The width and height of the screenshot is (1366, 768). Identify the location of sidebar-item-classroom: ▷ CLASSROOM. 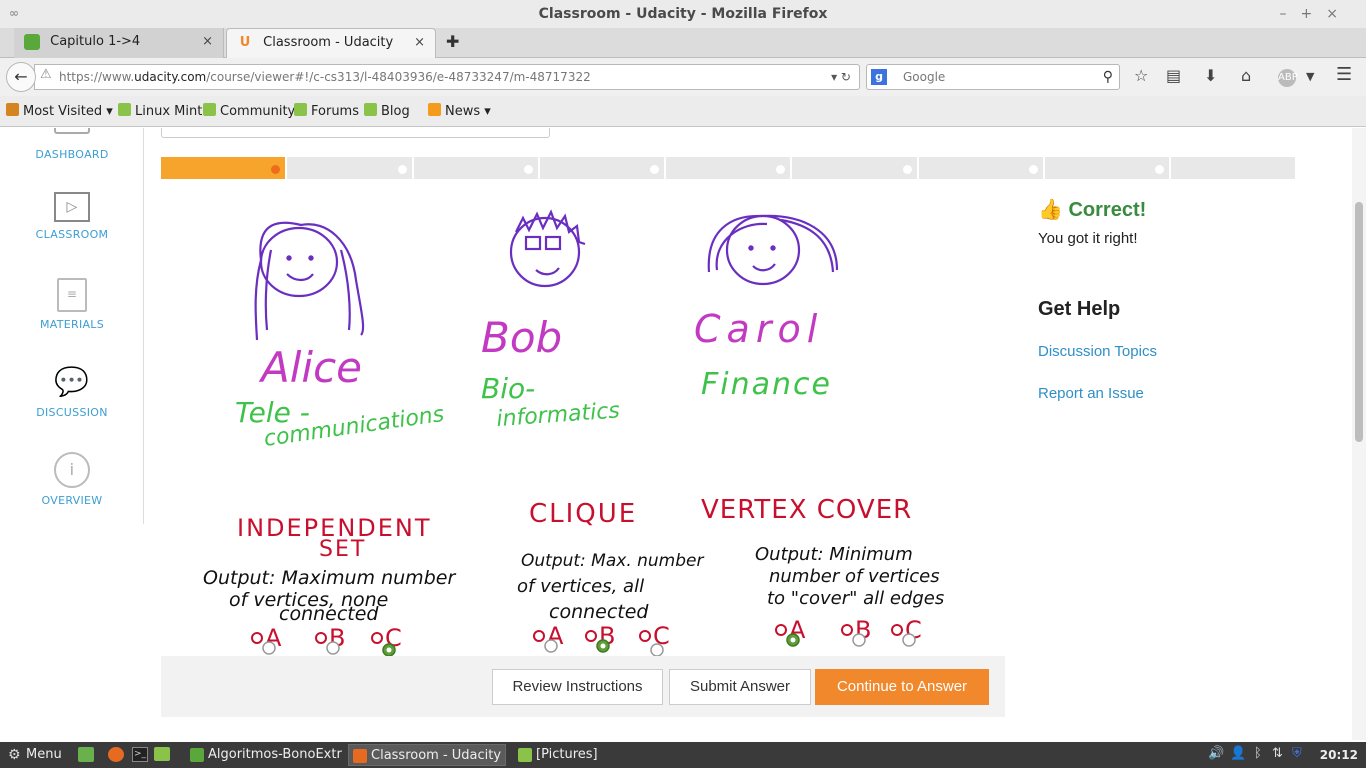
(72, 216).